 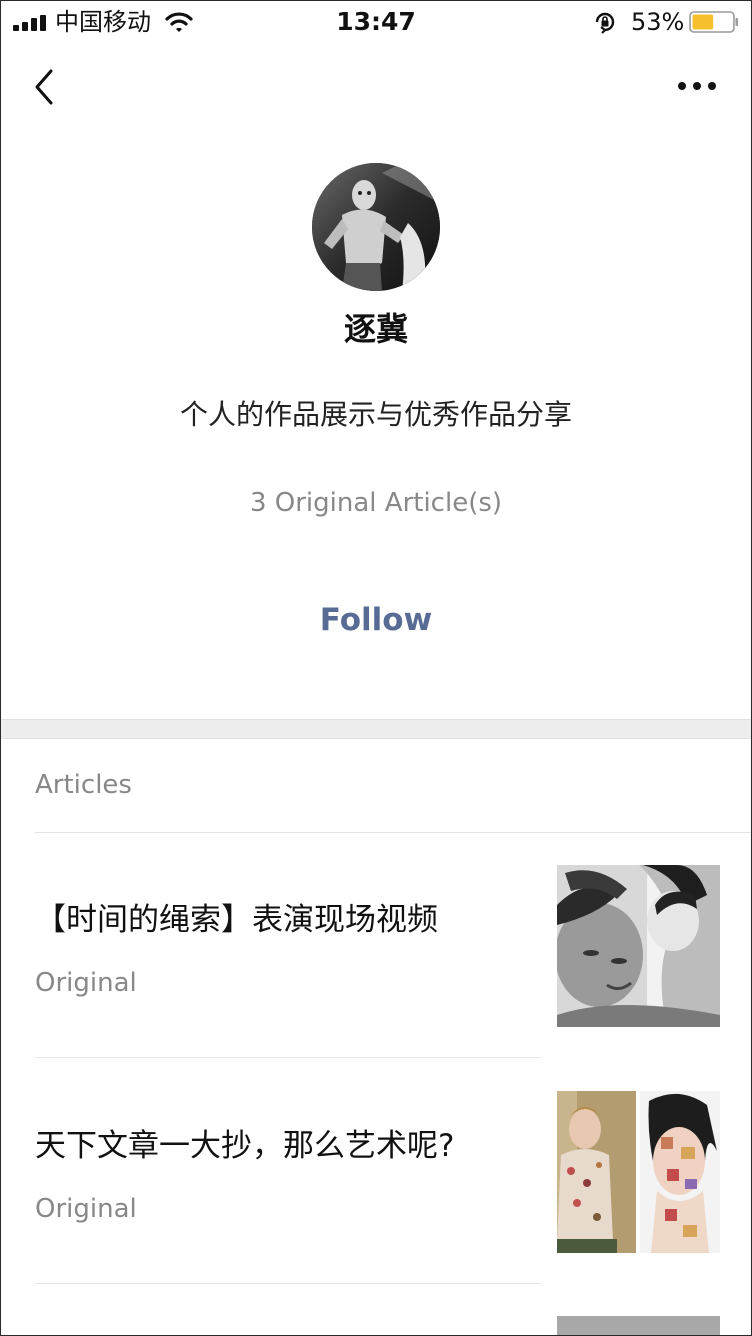 I want to click on avatar, so click(x=376, y=227).